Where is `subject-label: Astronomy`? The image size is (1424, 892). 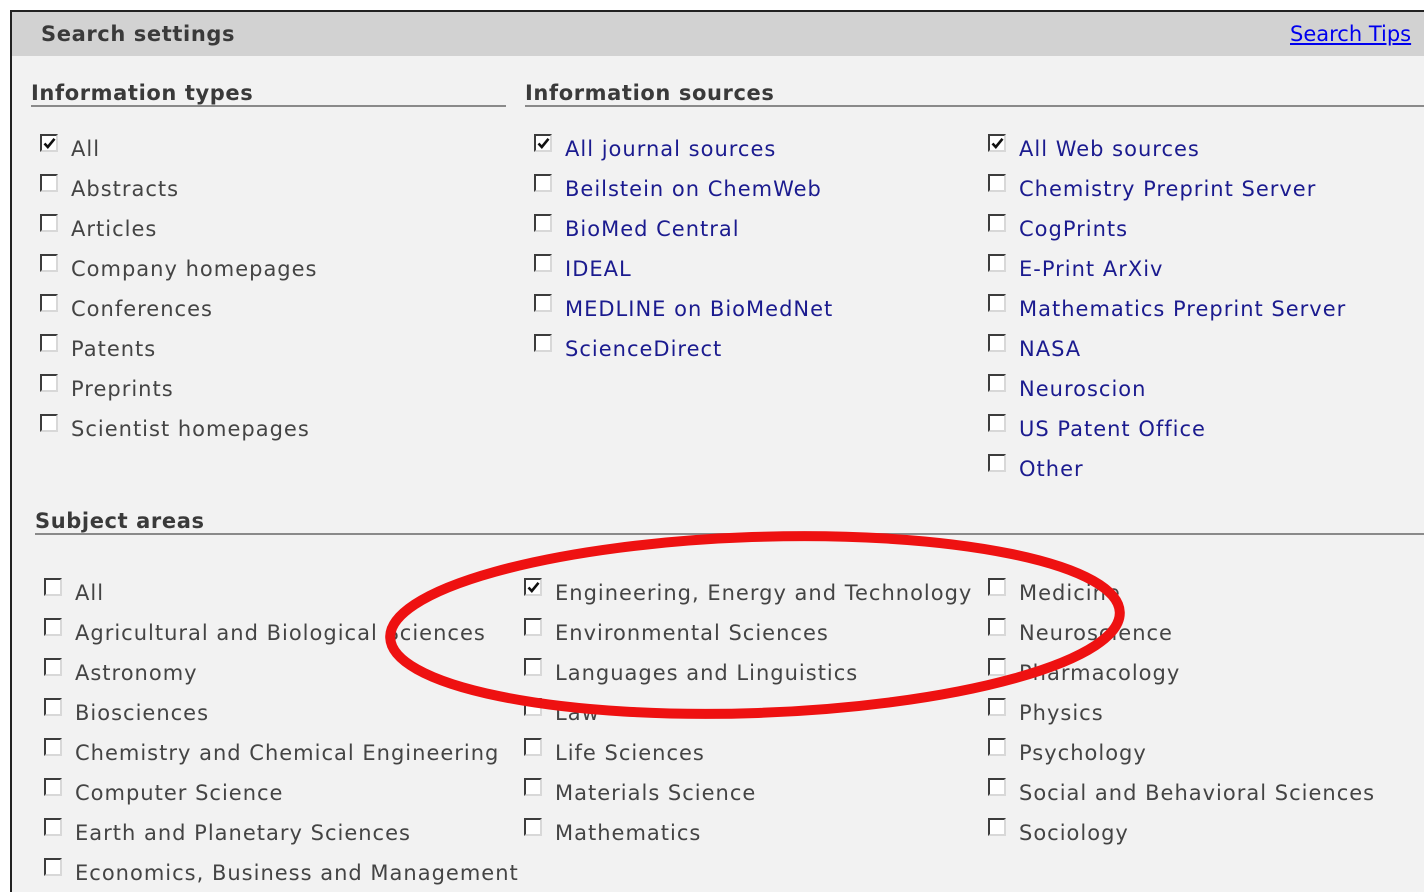
subject-label: Astronomy is located at coordinates (136, 673).